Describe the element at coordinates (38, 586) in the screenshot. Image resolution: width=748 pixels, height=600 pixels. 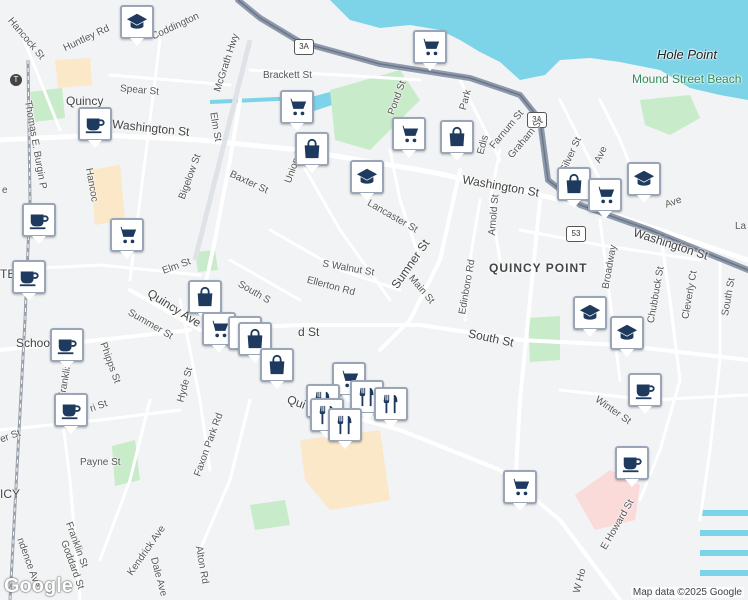
I see `google-logo: Google` at that location.